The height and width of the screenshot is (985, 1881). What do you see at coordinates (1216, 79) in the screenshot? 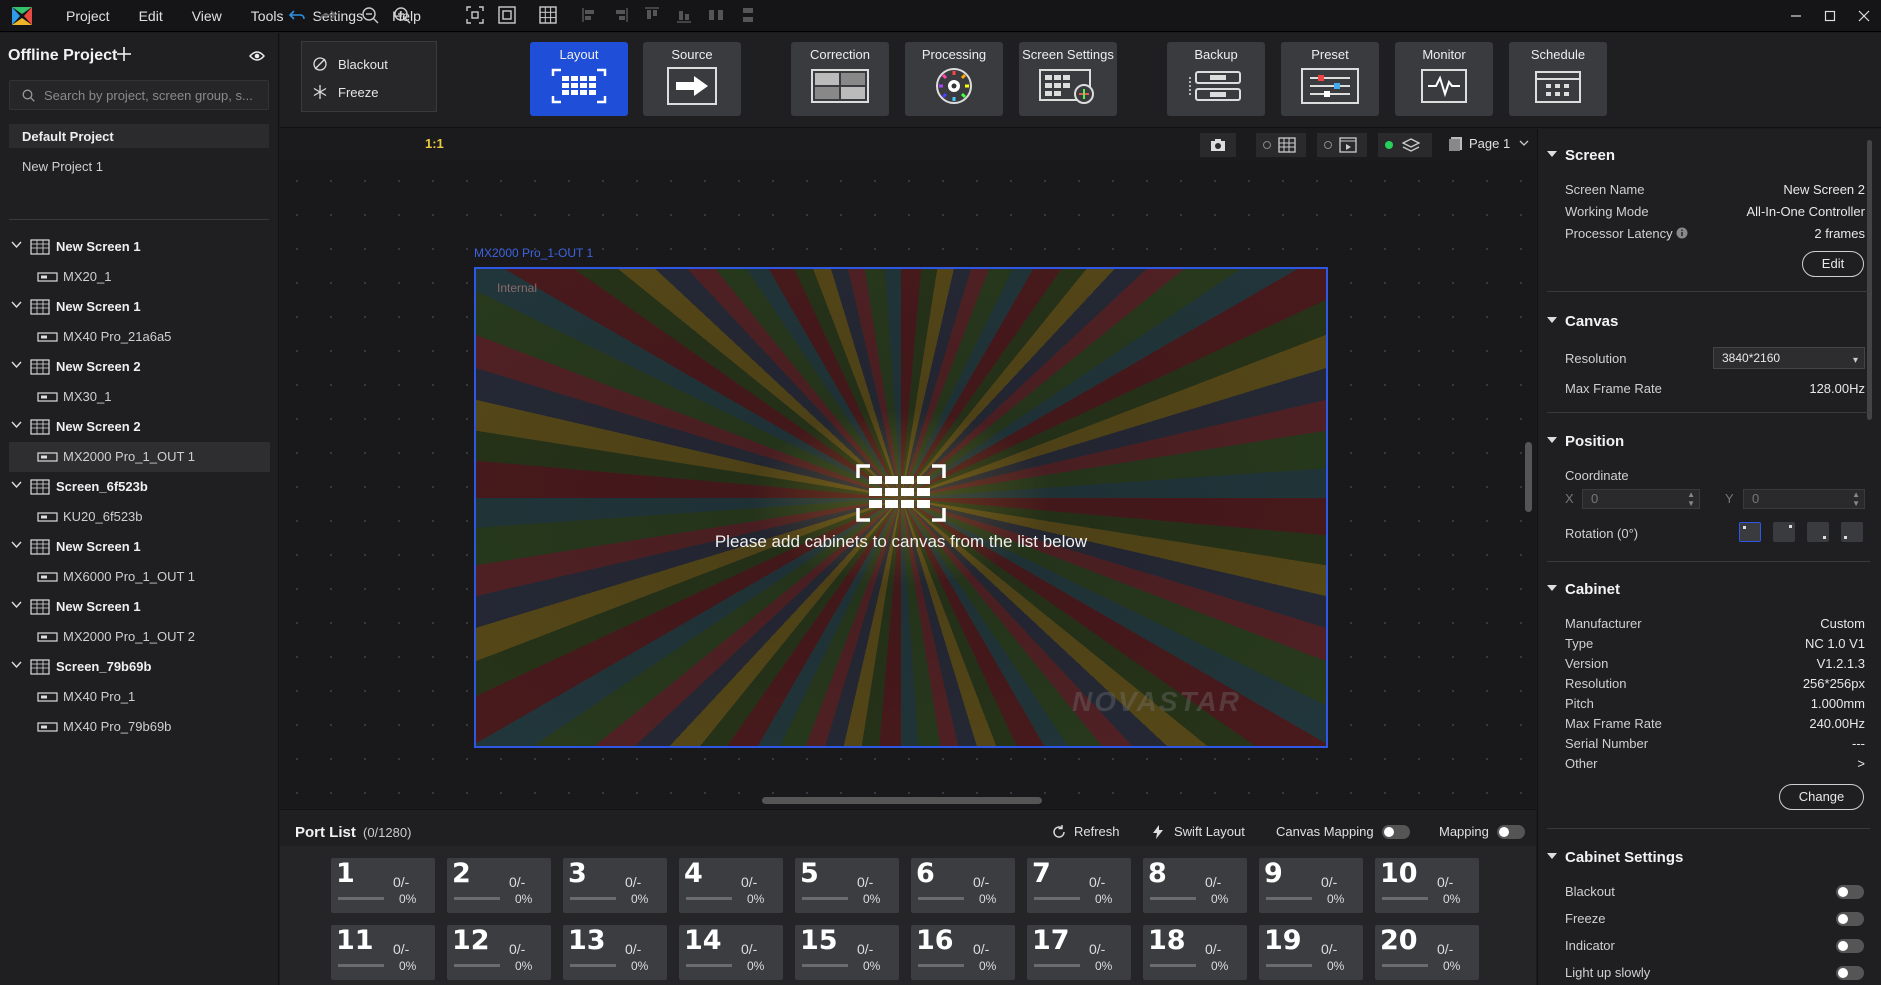
I see `backup-button: Backup` at bounding box center [1216, 79].